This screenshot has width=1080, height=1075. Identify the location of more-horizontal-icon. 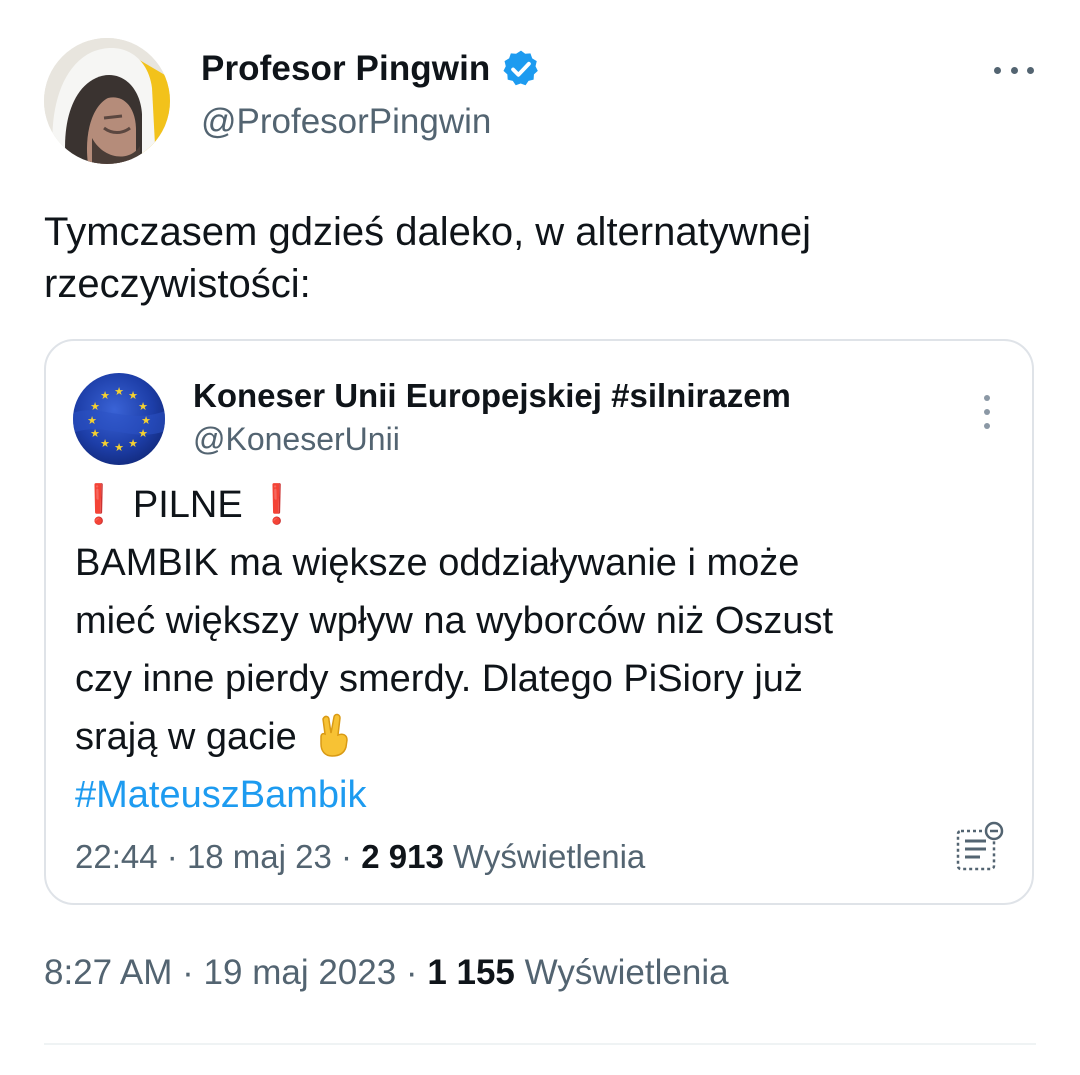
(1014, 70).